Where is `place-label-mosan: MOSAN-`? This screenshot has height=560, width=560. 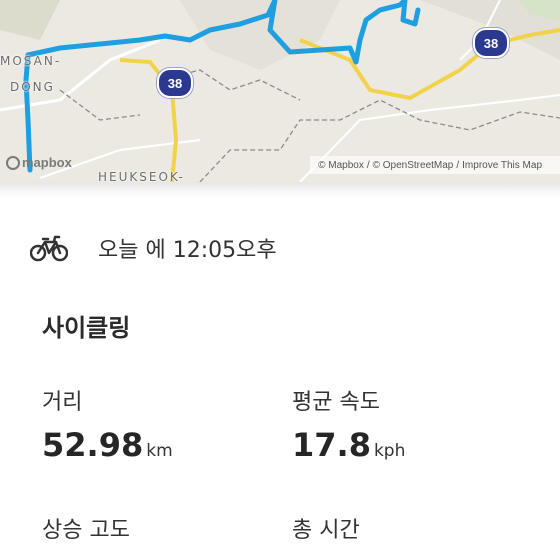
place-label-mosan: MOSAN- is located at coordinates (31, 61).